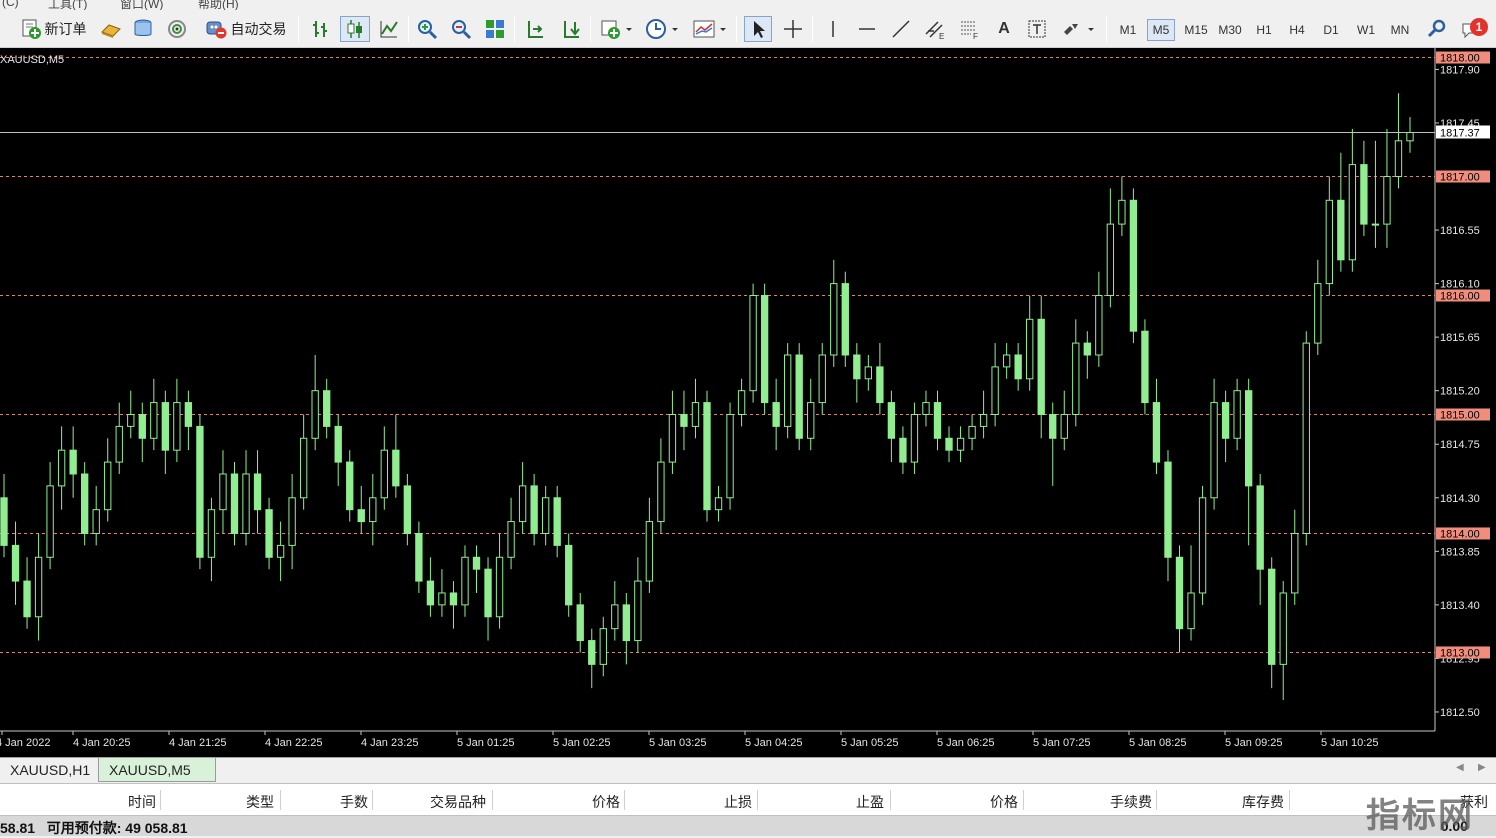 This screenshot has width=1496, height=838. I want to click on tab-scroll-right-icon: ▶, so click(1482, 767).